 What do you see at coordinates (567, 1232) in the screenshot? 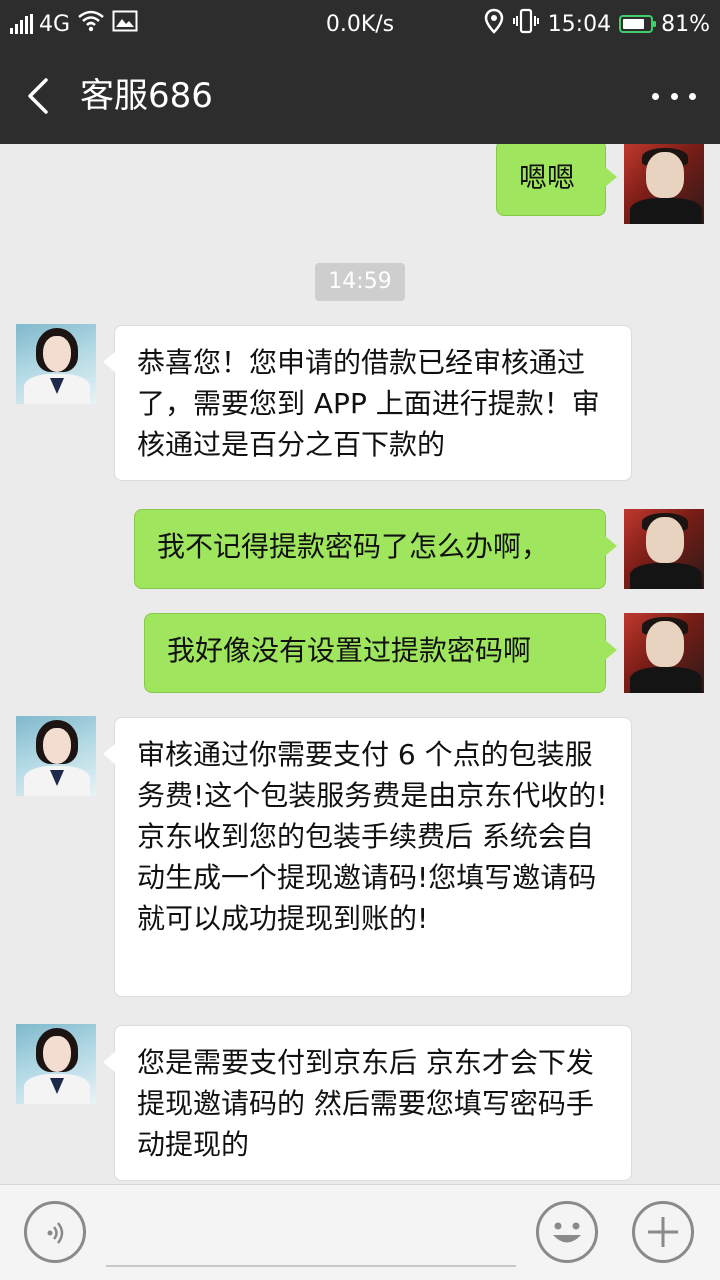
I see `emoji-icon` at bounding box center [567, 1232].